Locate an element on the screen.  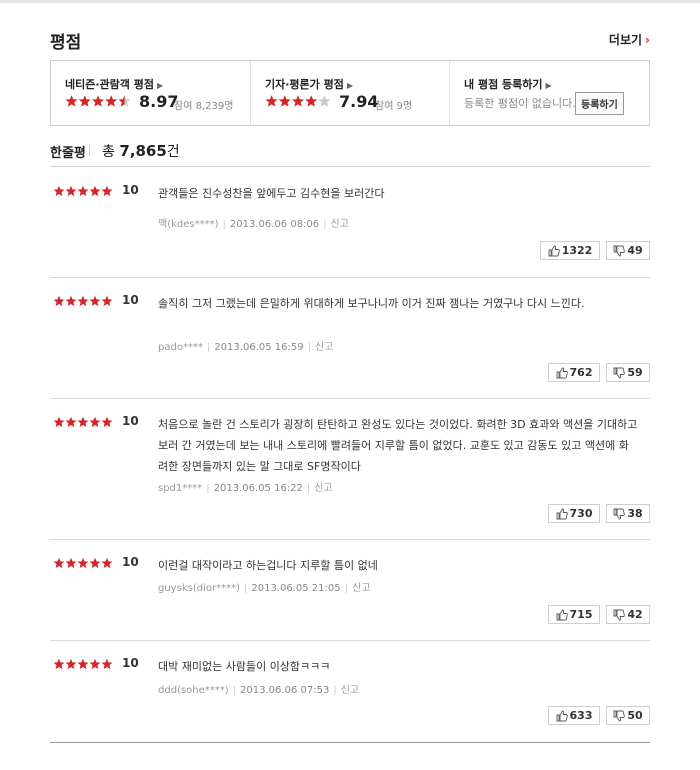
like-button: 633 is located at coordinates (574, 715).